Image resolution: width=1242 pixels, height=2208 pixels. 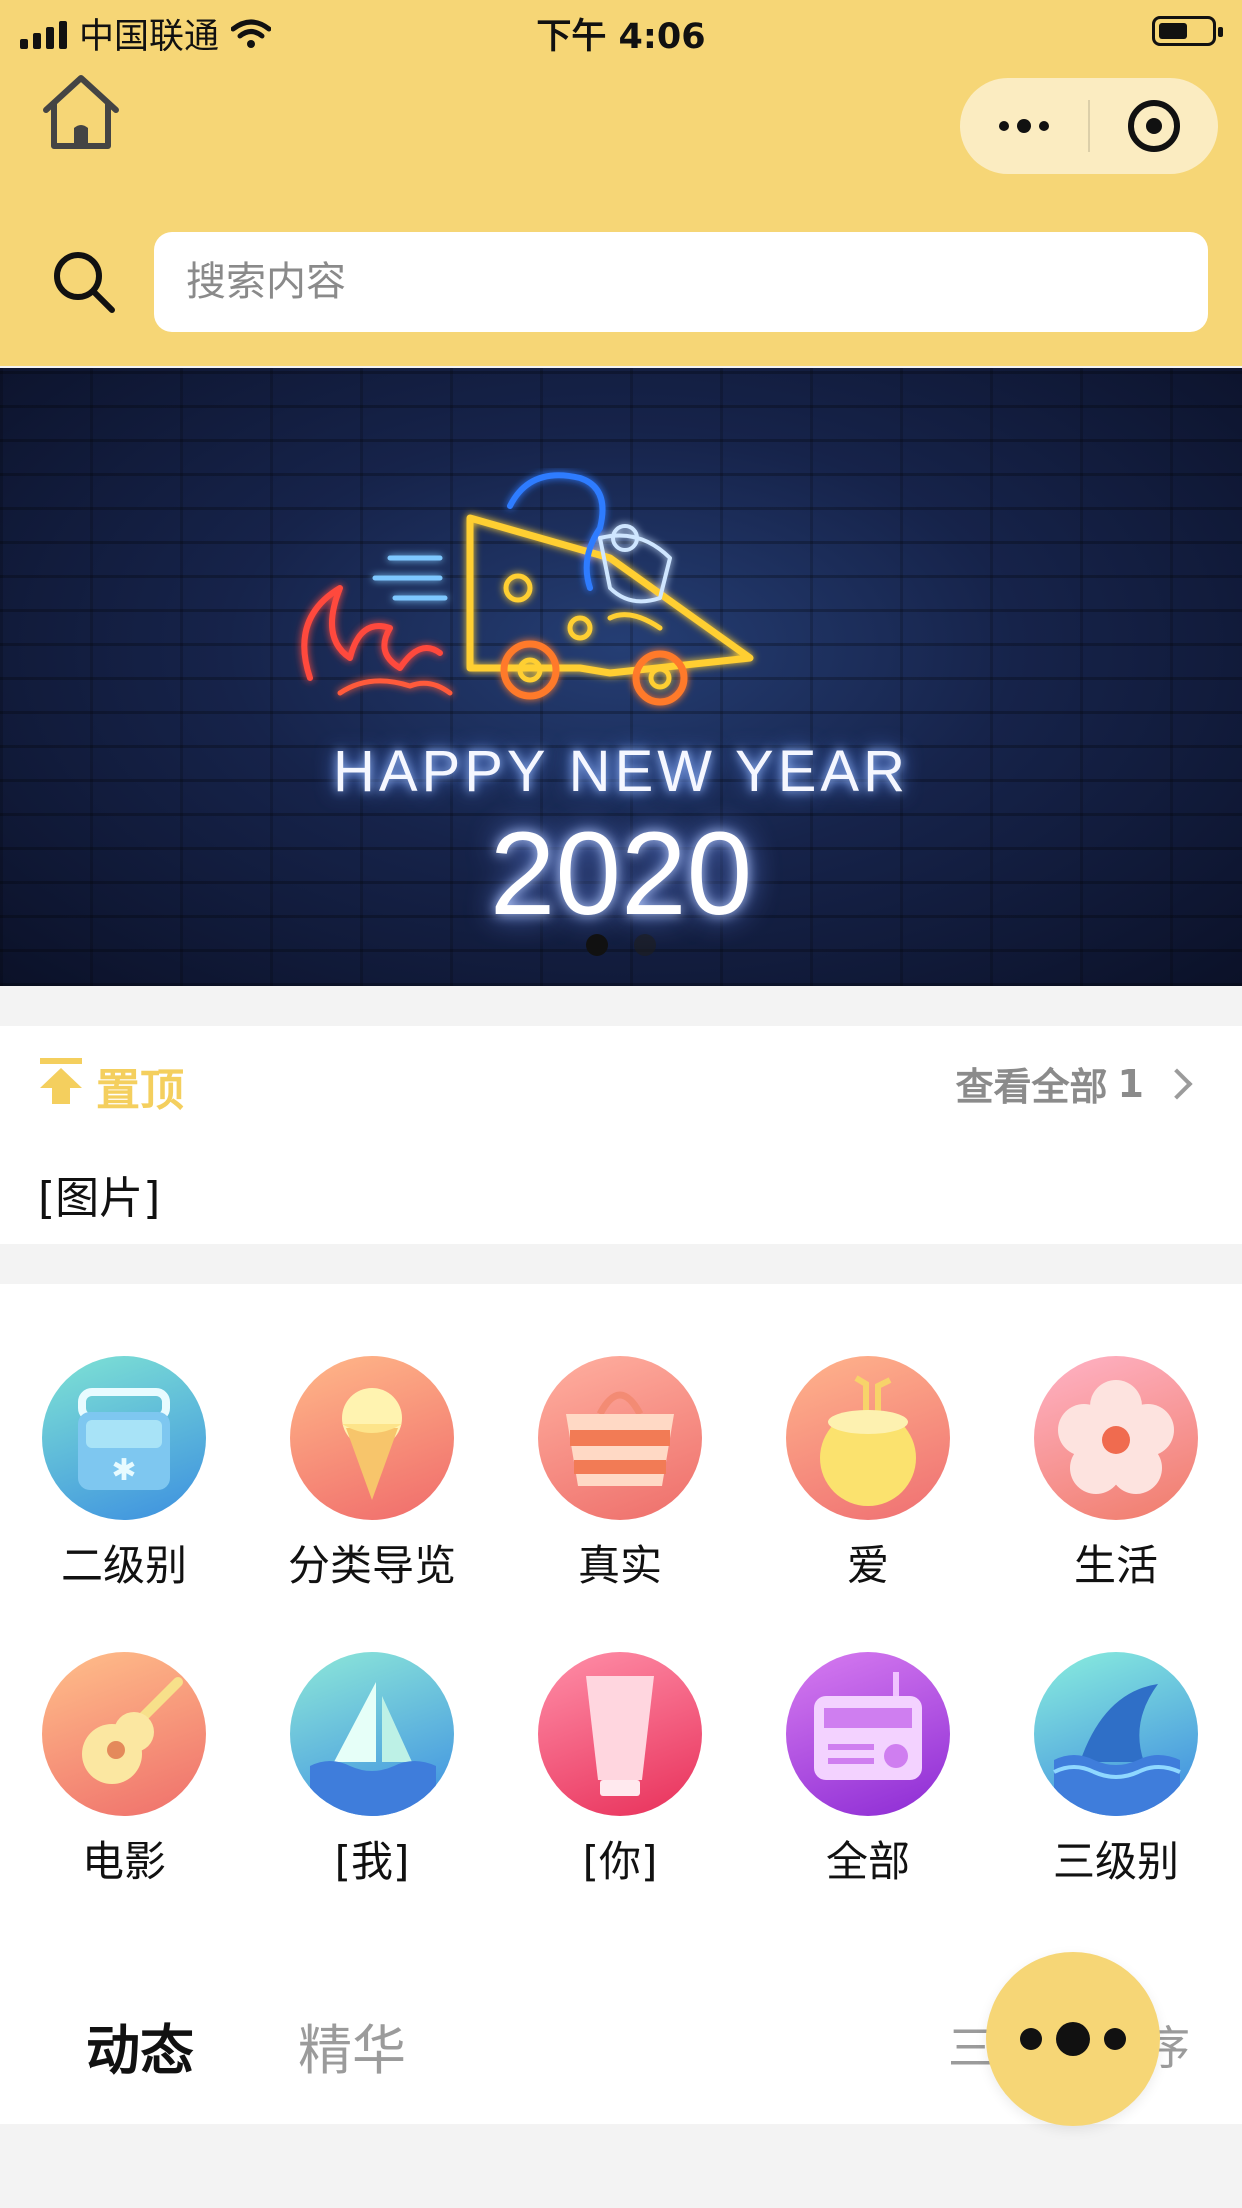 What do you see at coordinates (81, 111) in the screenshot?
I see `home-icon` at bounding box center [81, 111].